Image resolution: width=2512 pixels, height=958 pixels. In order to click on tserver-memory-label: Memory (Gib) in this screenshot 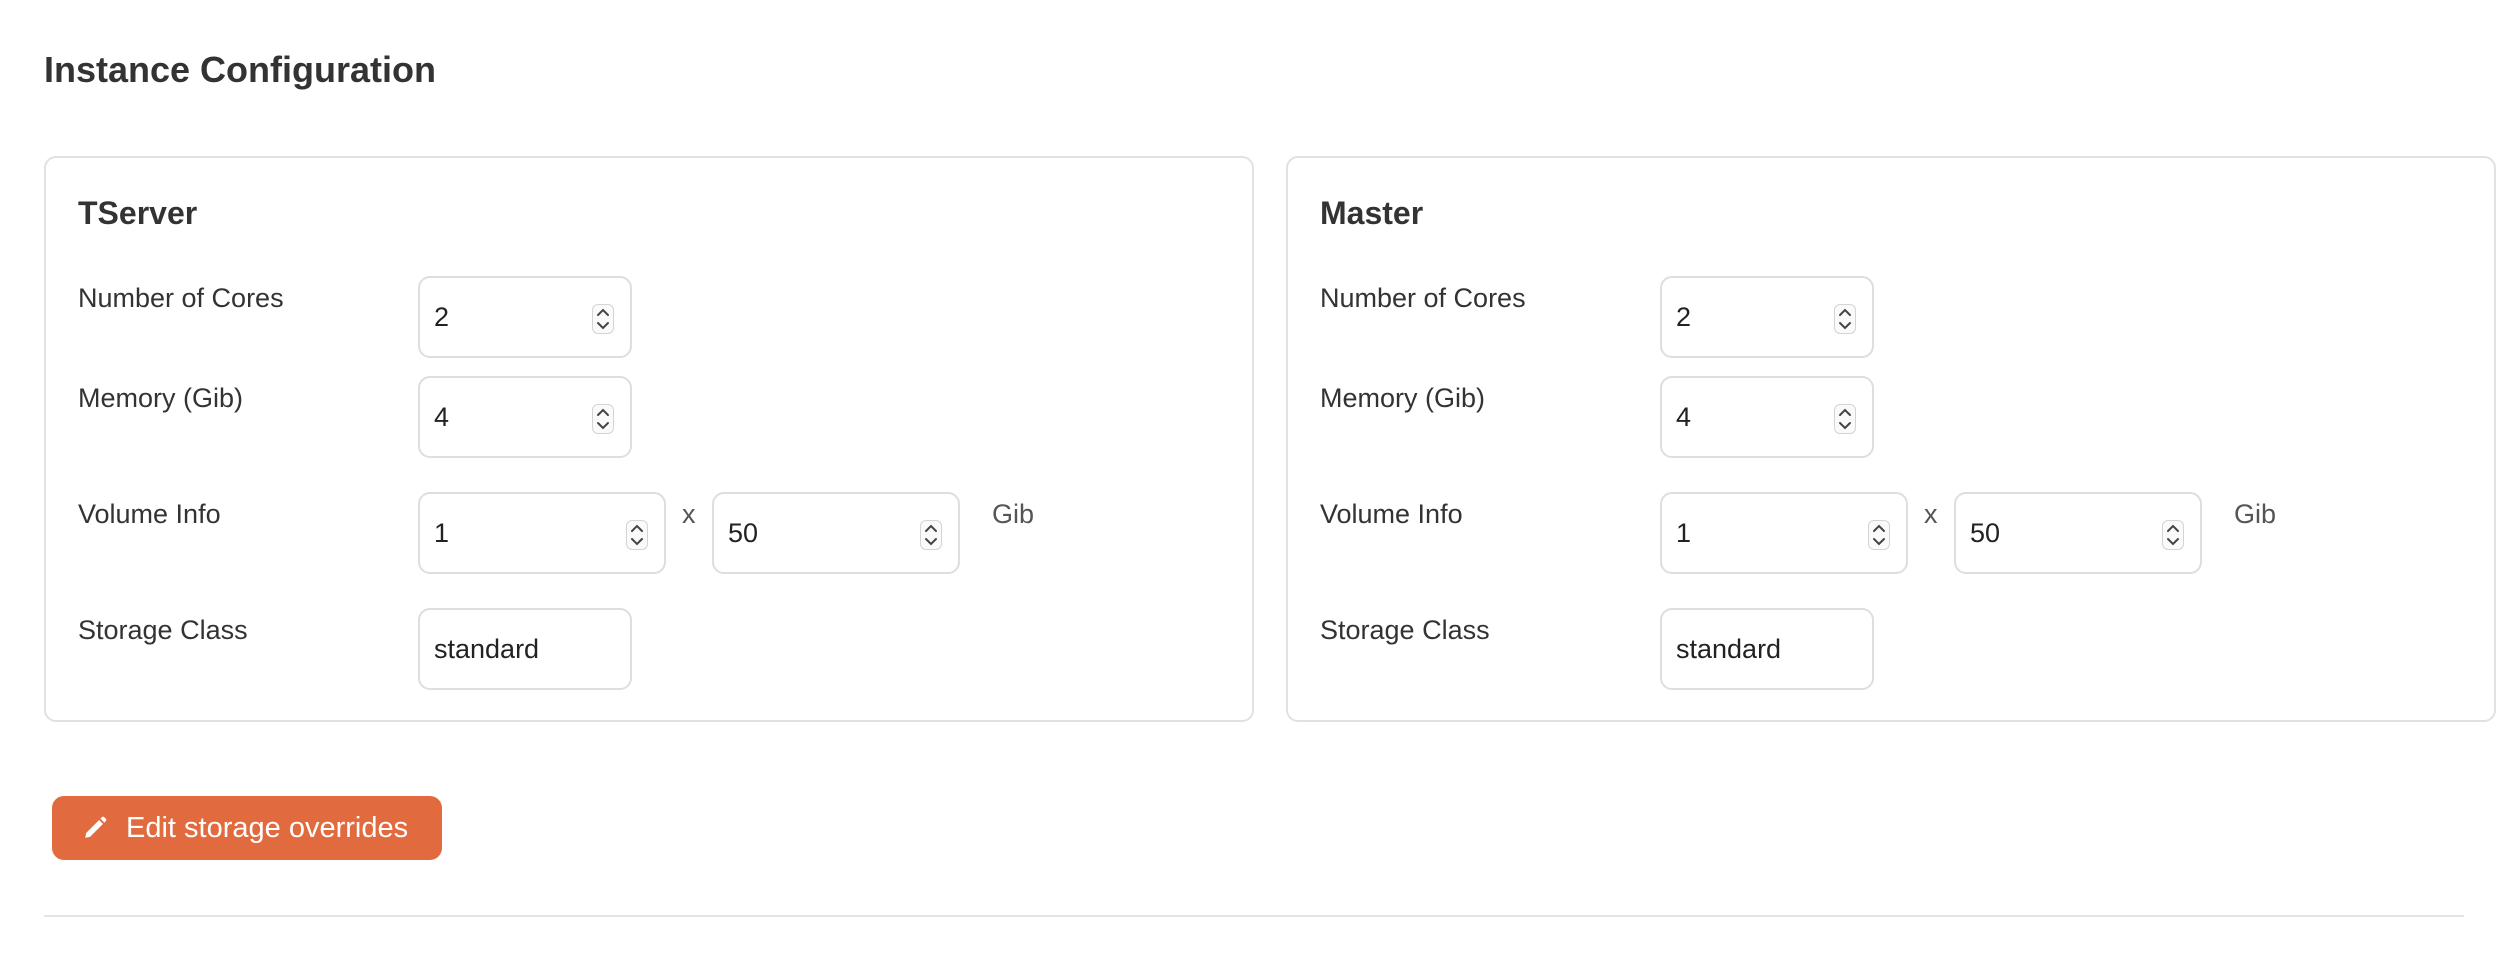, I will do `click(161, 398)`.